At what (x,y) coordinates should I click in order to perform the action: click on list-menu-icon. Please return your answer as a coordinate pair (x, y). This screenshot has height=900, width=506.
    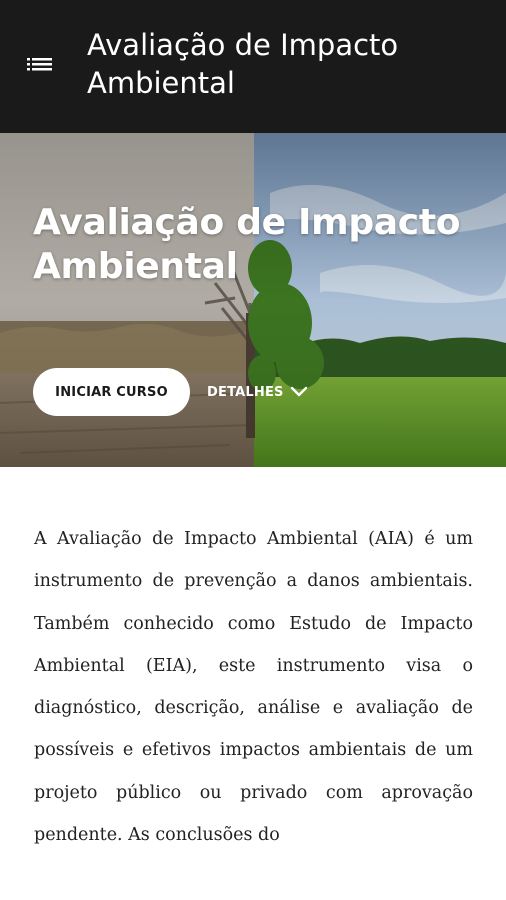
    Looking at the image, I should click on (39, 64).